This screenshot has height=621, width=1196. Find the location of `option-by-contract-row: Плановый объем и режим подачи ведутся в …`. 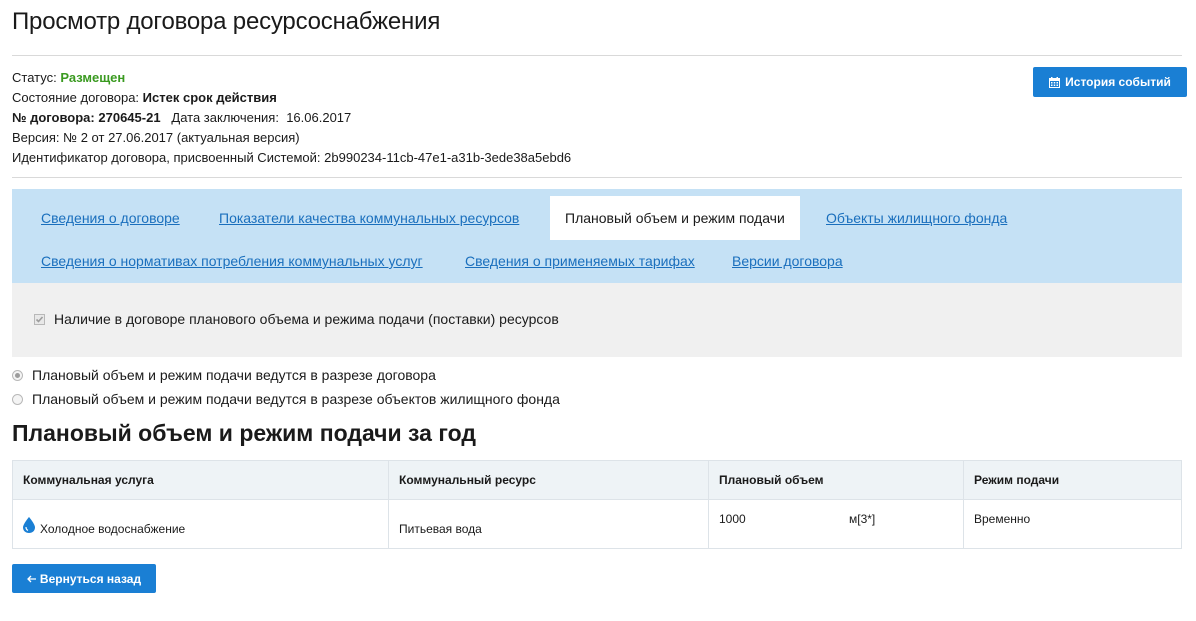

option-by-contract-row: Плановый объем и режим подачи ведутся в … is located at coordinates (224, 375).